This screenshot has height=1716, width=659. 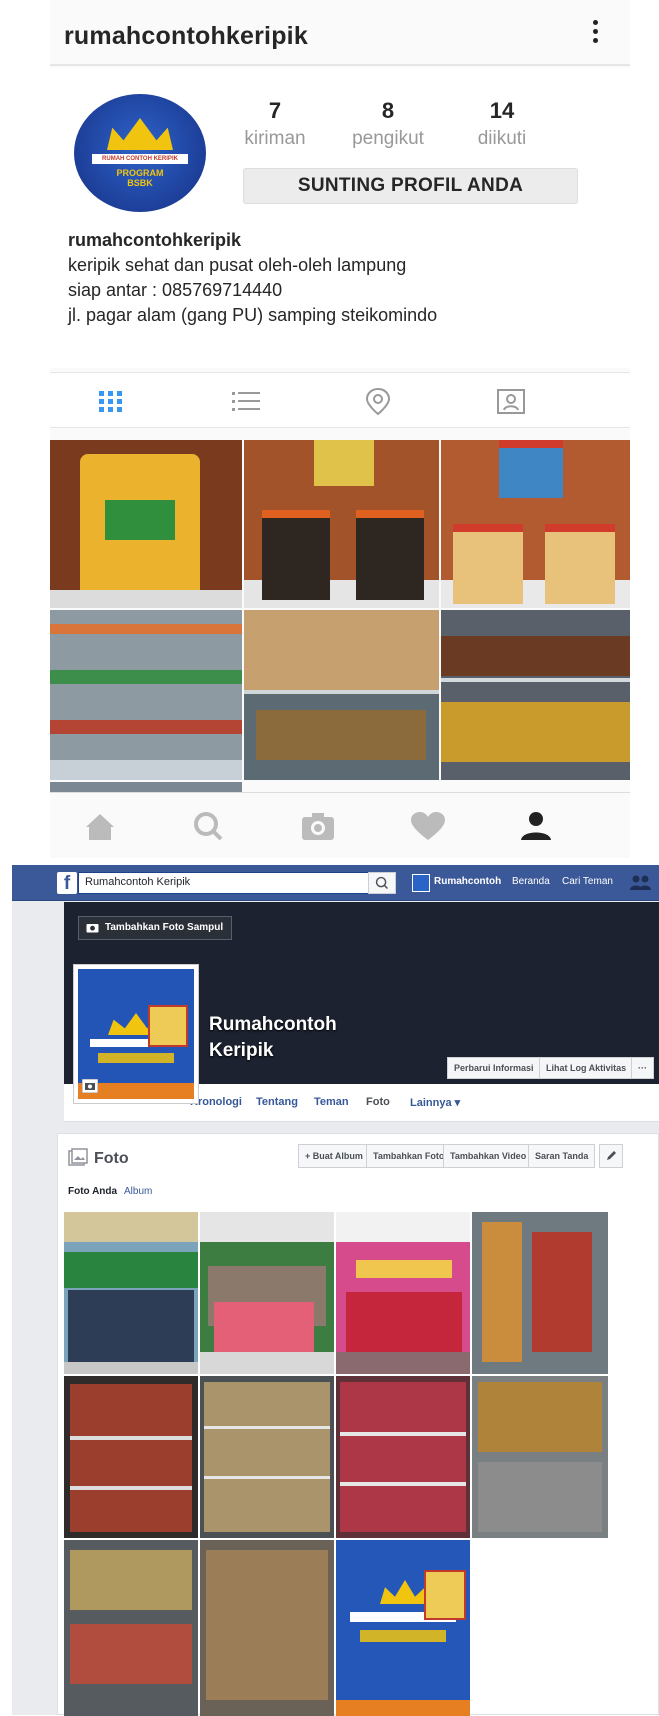 I want to click on search-input: Rumahcontoh Keripik, so click(x=237, y=883).